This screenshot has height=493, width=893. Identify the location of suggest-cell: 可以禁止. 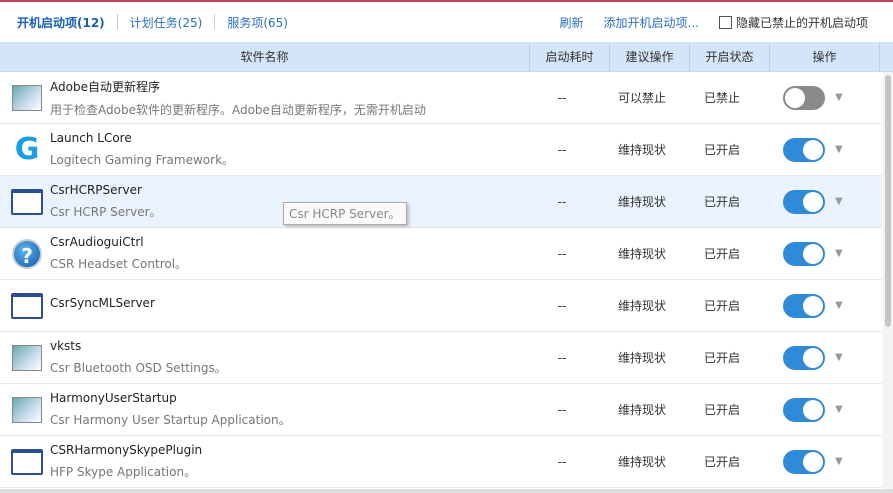
(641, 98).